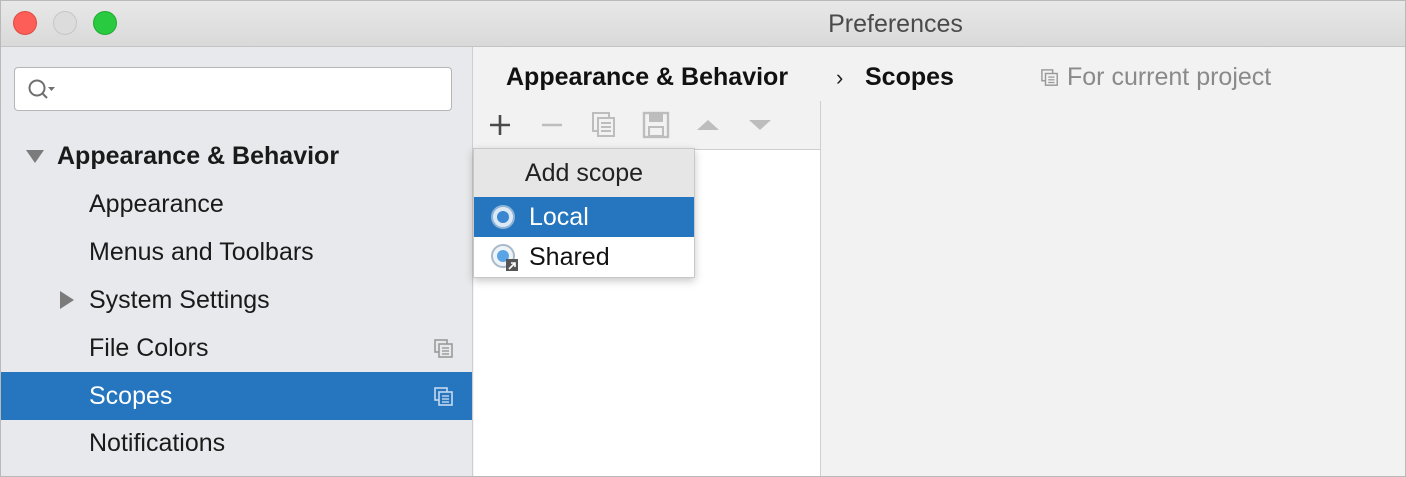 Image resolution: width=1406 pixels, height=477 pixels. What do you see at coordinates (179, 300) in the screenshot?
I see `sidebar-item-label: System Settings` at bounding box center [179, 300].